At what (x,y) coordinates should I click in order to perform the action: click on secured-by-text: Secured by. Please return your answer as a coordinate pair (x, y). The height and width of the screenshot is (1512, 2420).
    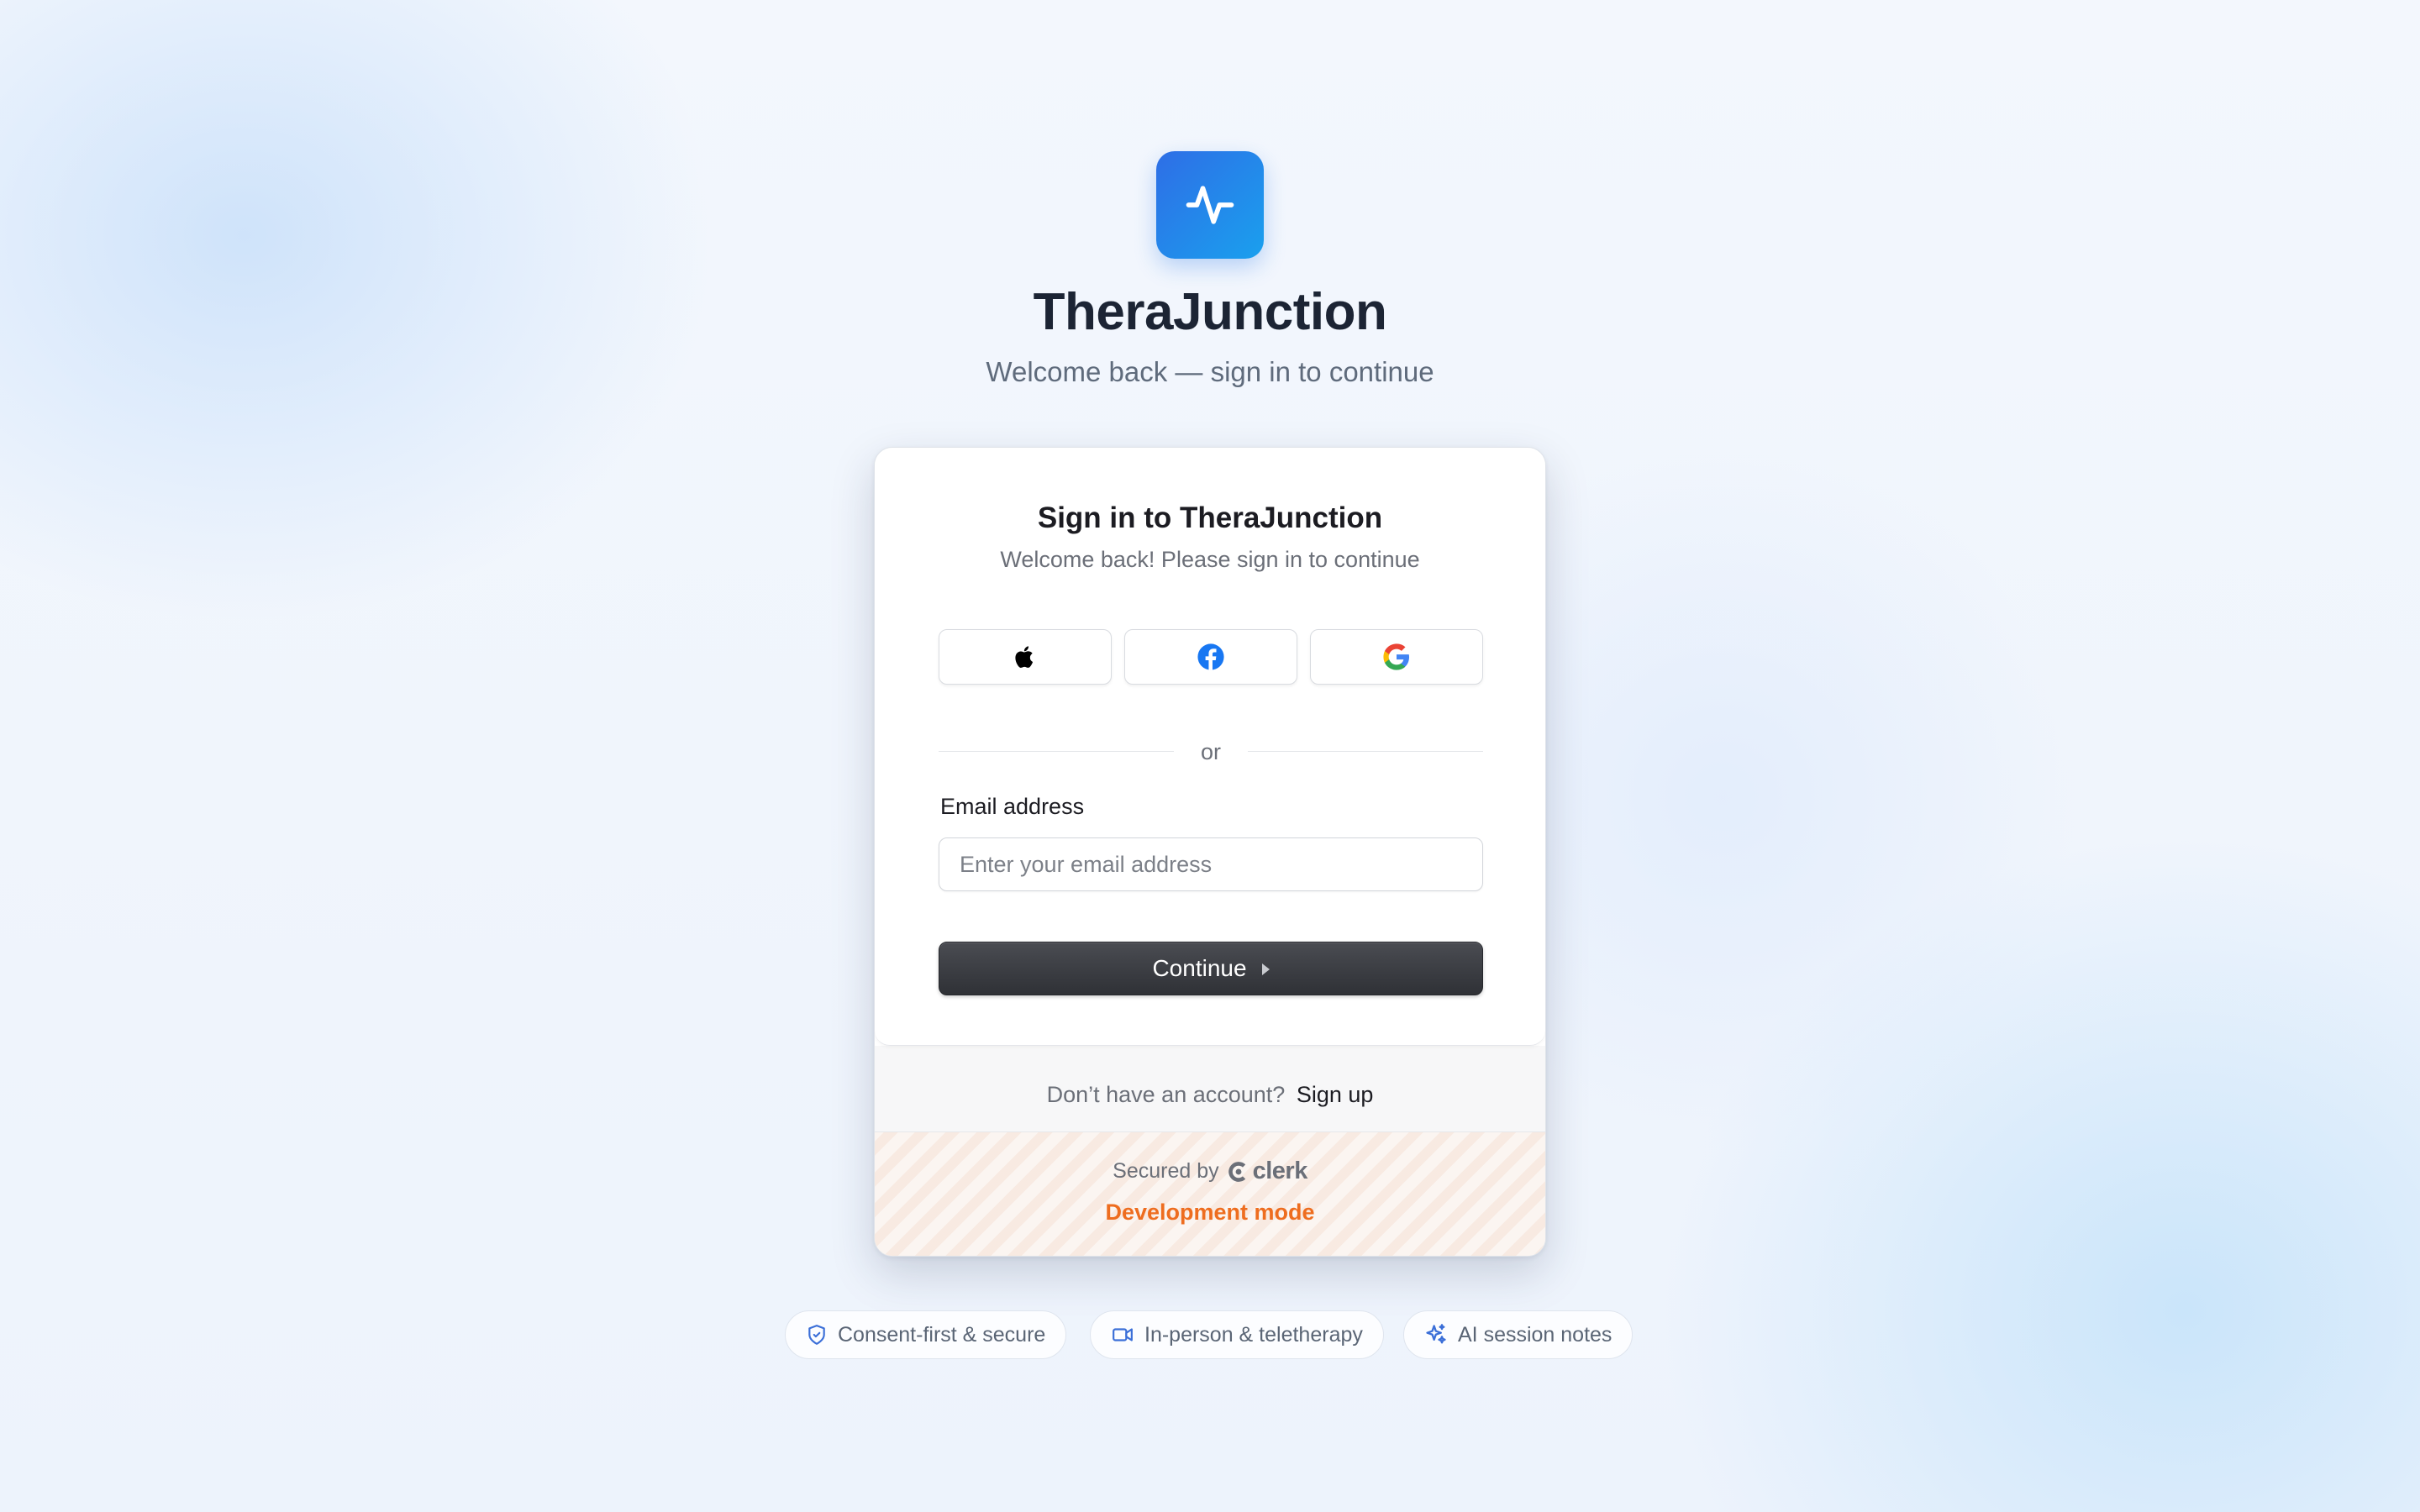
    Looking at the image, I should click on (1166, 1171).